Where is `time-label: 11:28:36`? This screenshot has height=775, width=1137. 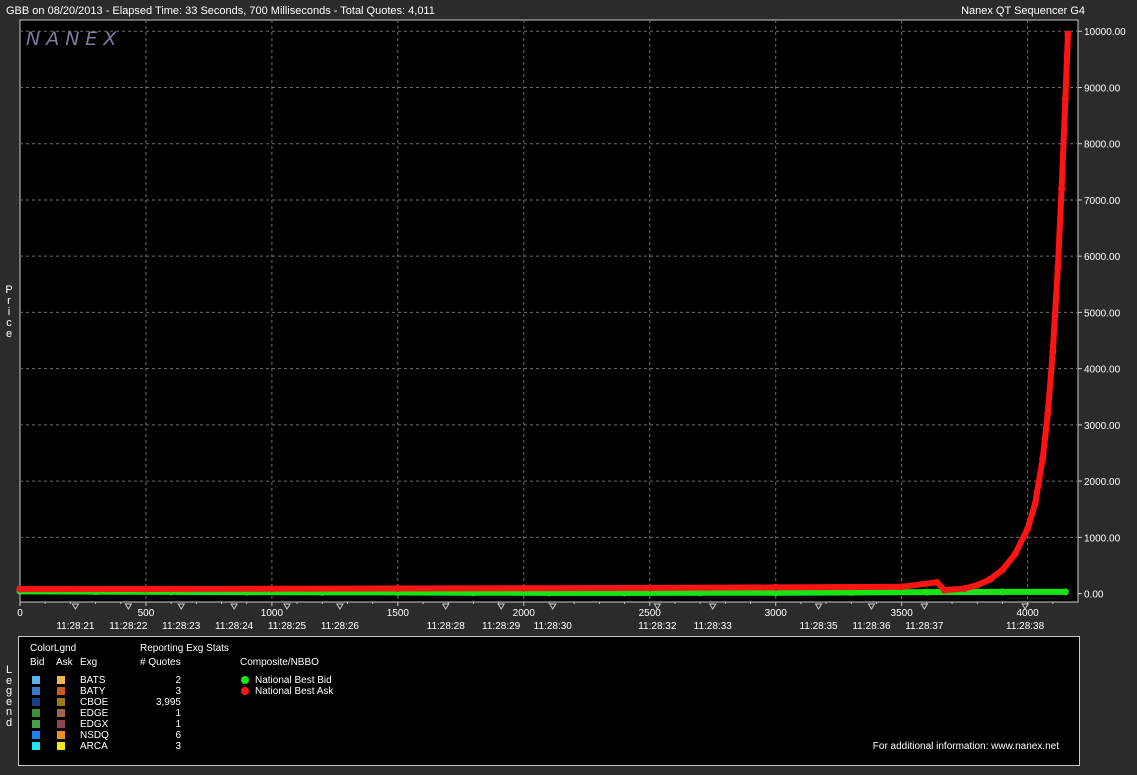 time-label: 11:28:36 is located at coordinates (871, 626).